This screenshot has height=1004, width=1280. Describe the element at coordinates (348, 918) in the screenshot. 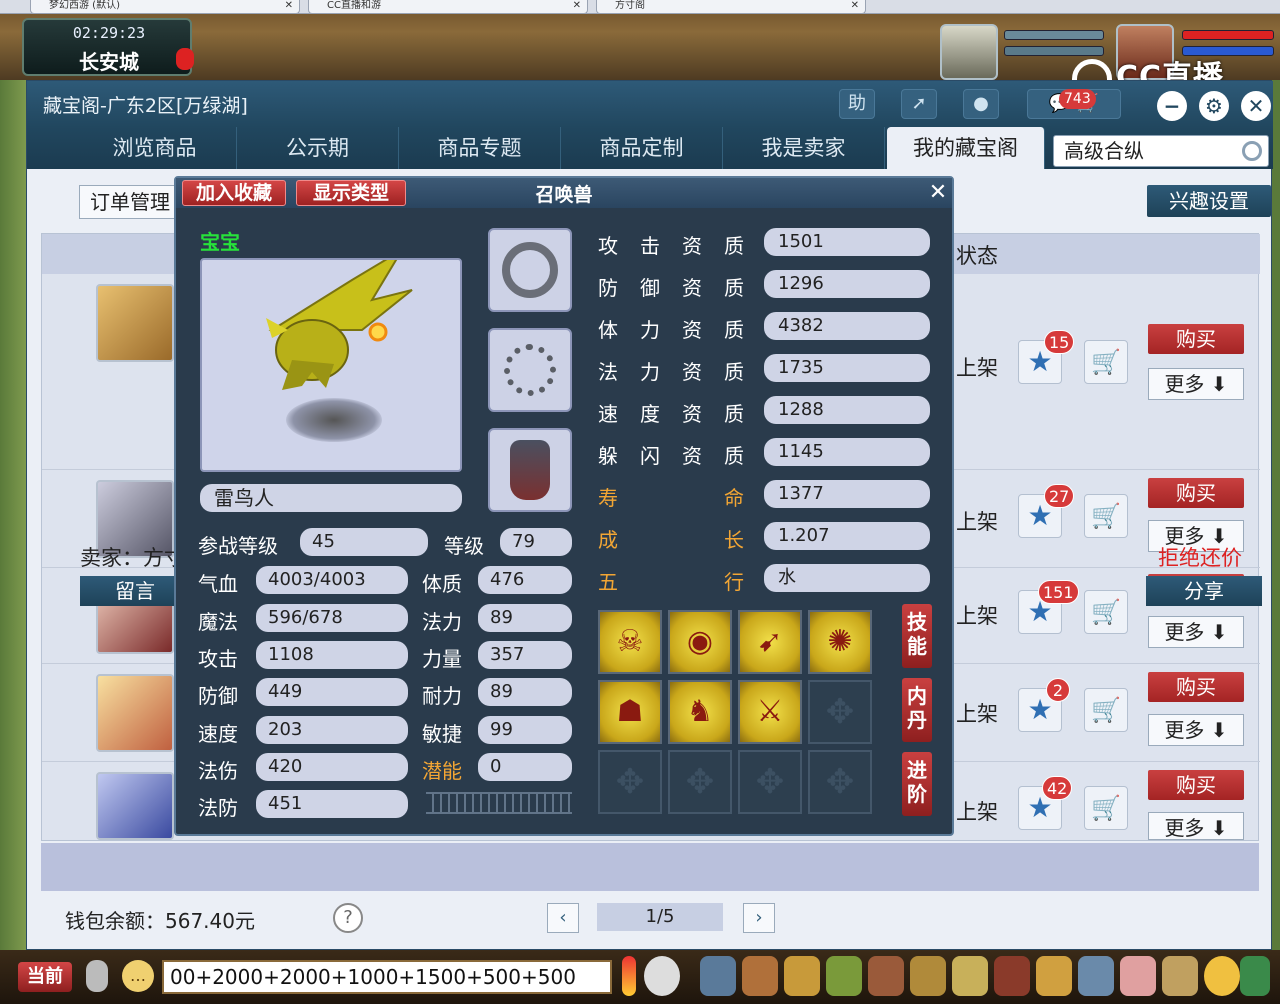

I see `help-icon: ?` at that location.